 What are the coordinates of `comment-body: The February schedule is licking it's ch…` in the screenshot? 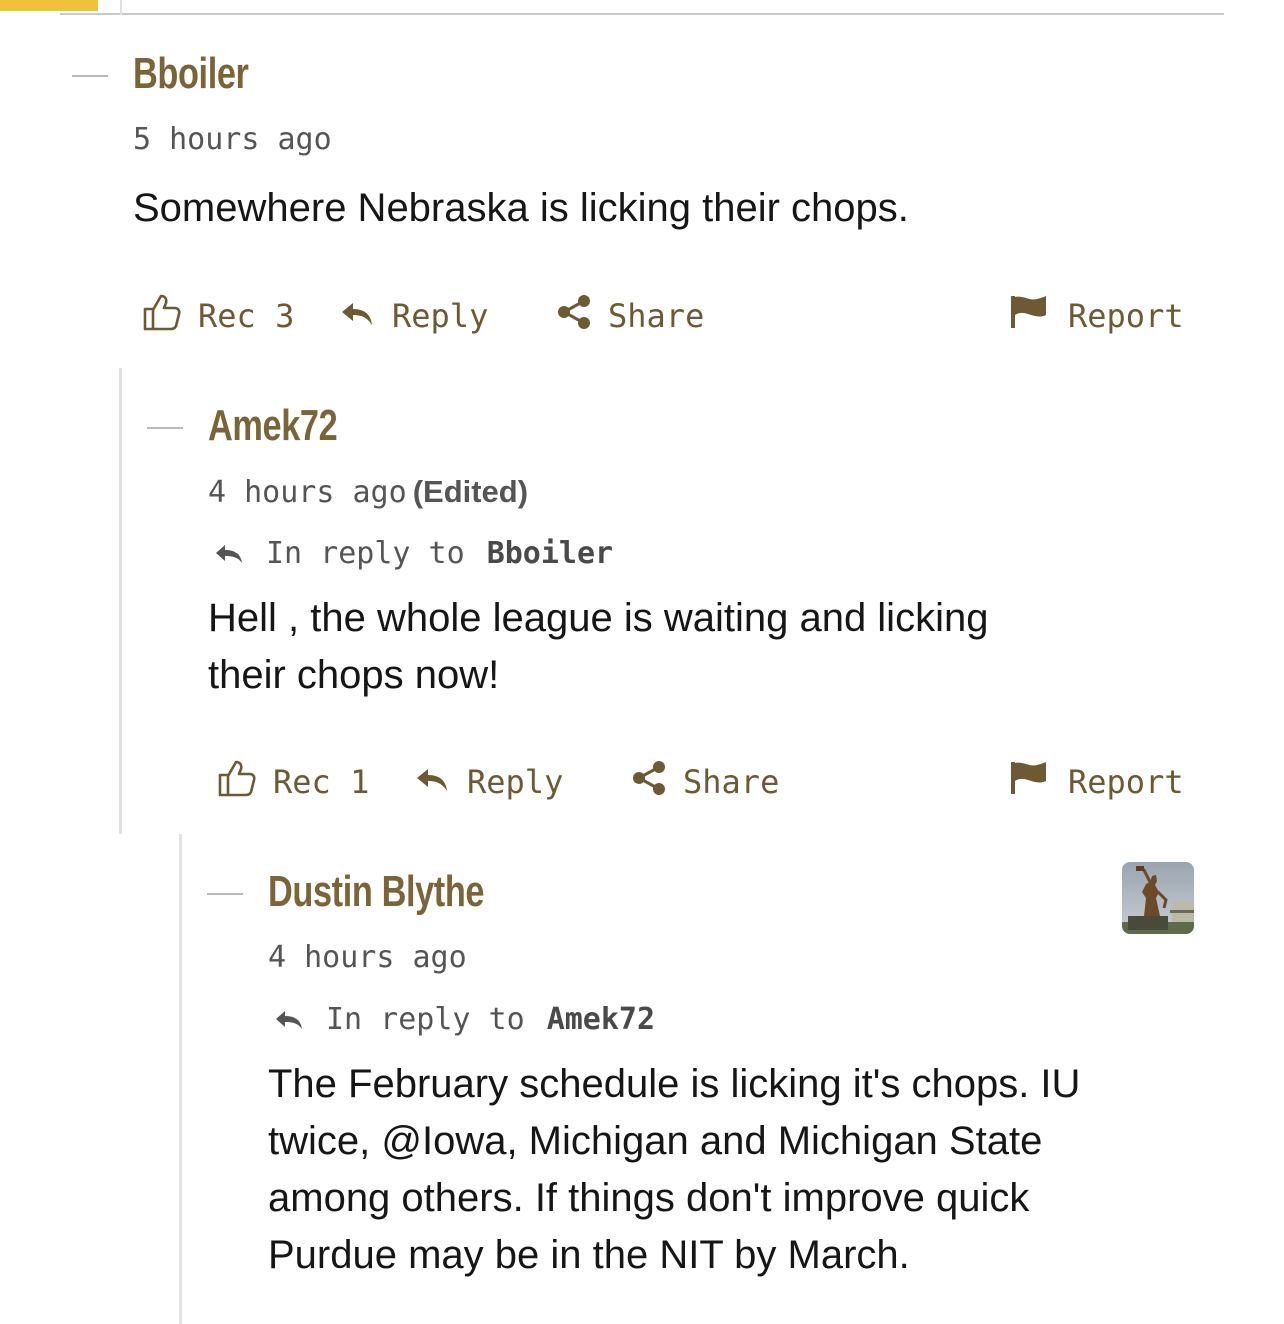 It's located at (674, 1170).